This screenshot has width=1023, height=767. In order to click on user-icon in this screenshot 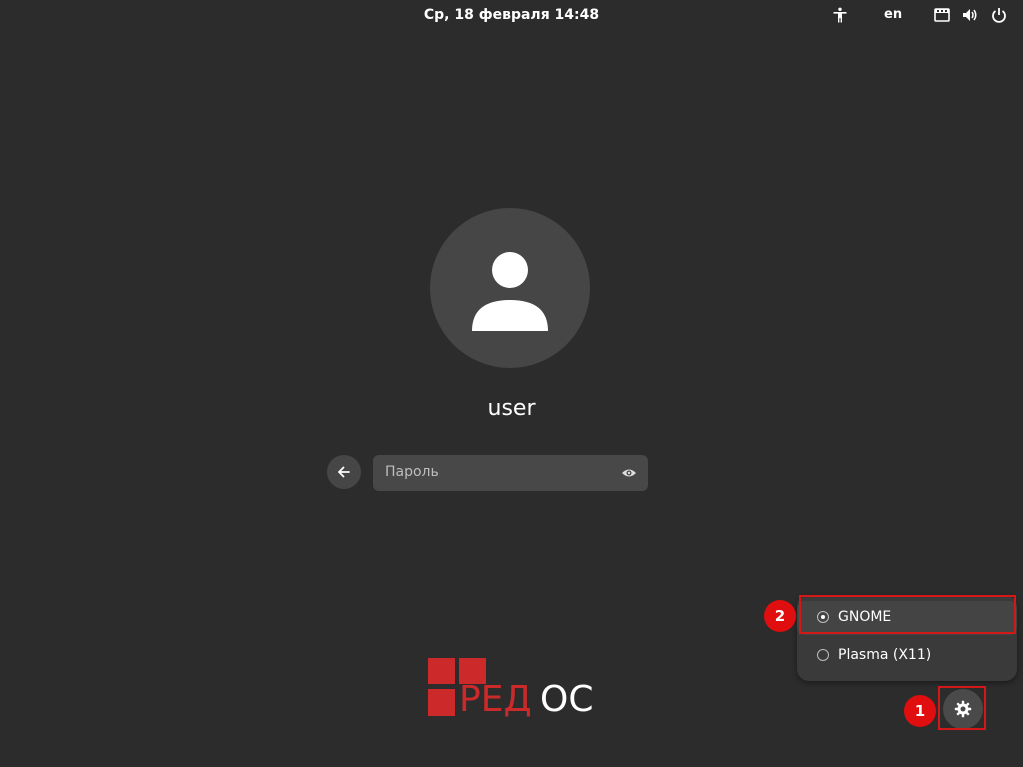, I will do `click(510, 291)`.